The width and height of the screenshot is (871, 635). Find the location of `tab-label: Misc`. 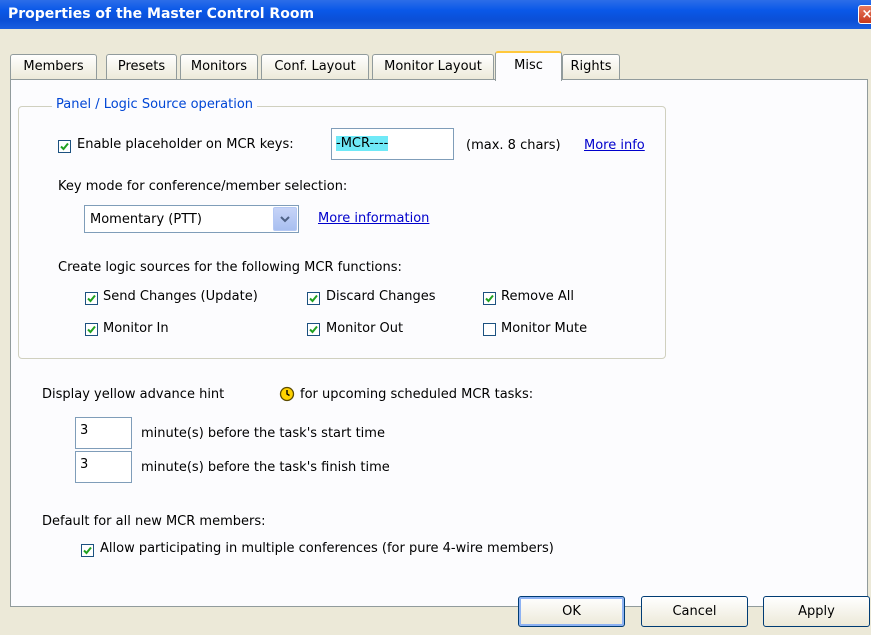

tab-label: Misc is located at coordinates (528, 65).